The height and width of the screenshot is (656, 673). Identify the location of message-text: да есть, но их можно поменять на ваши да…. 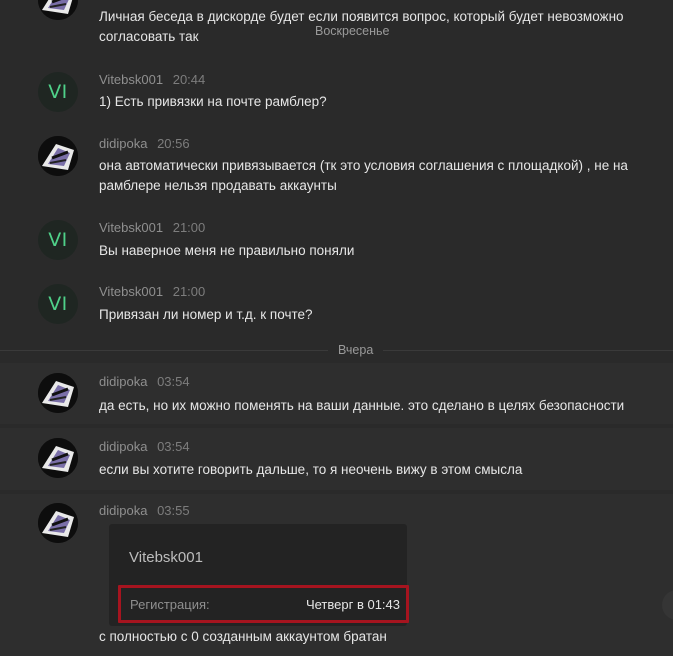
(362, 405).